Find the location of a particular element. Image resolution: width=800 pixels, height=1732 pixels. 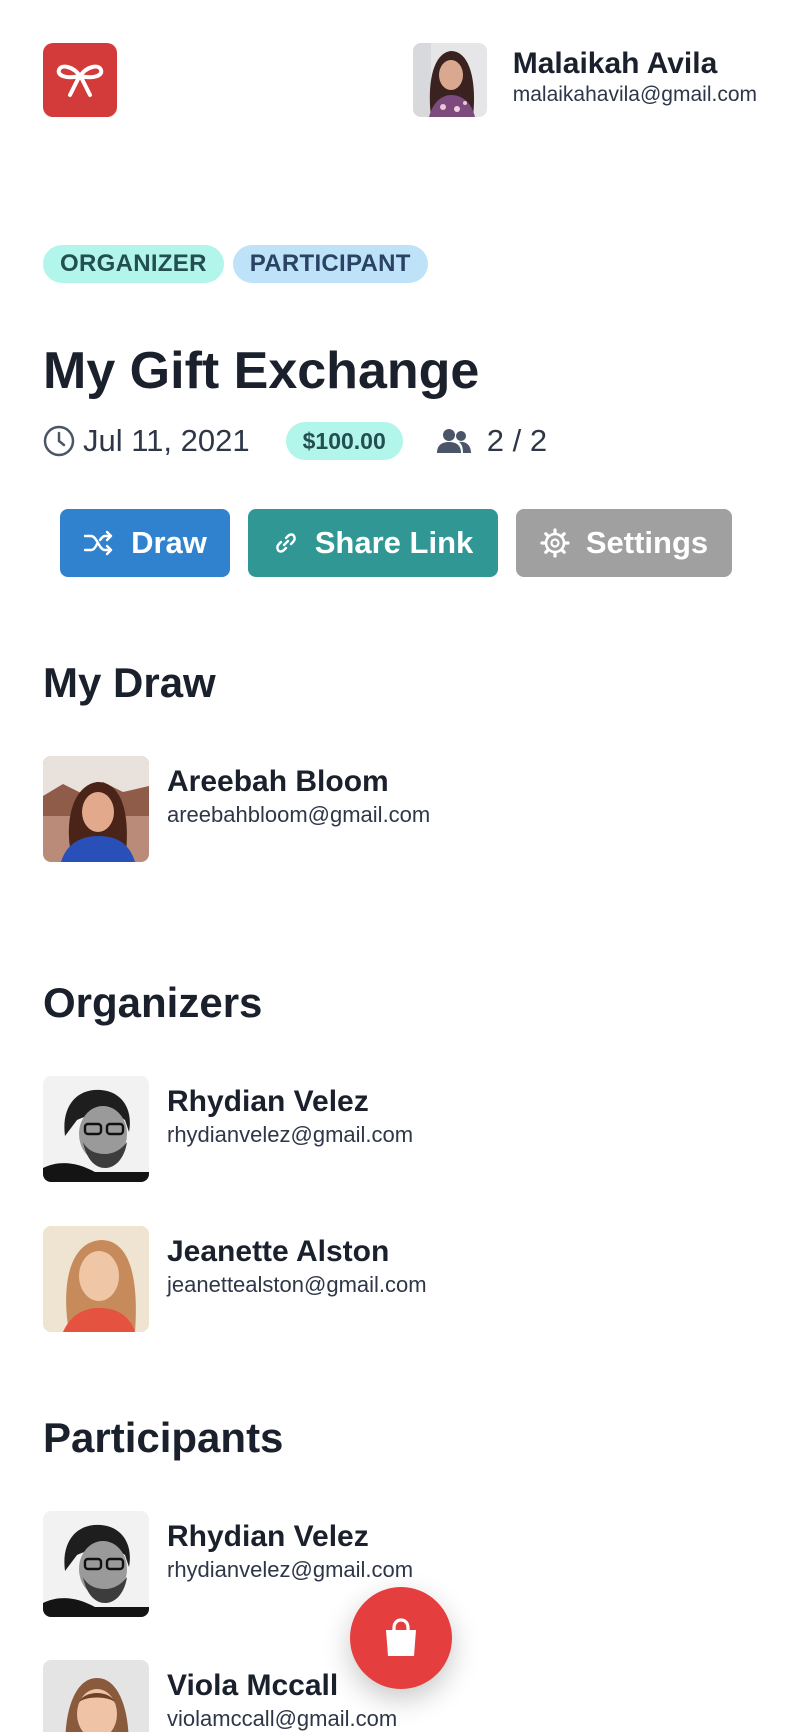

person-name: Areebah Bloom is located at coordinates (278, 781).